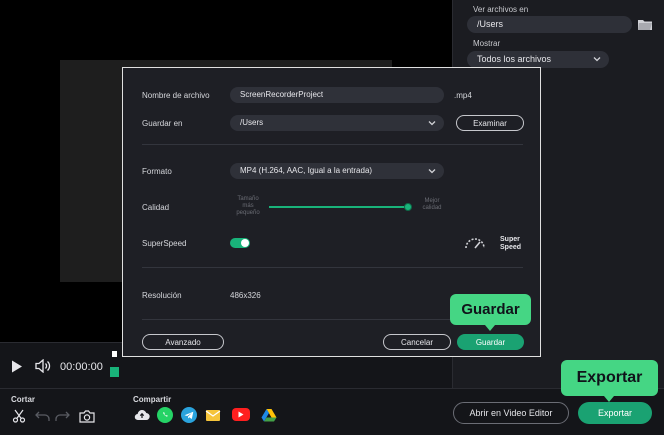  I want to click on quality-max-label: Mejor calidad, so click(432, 204).